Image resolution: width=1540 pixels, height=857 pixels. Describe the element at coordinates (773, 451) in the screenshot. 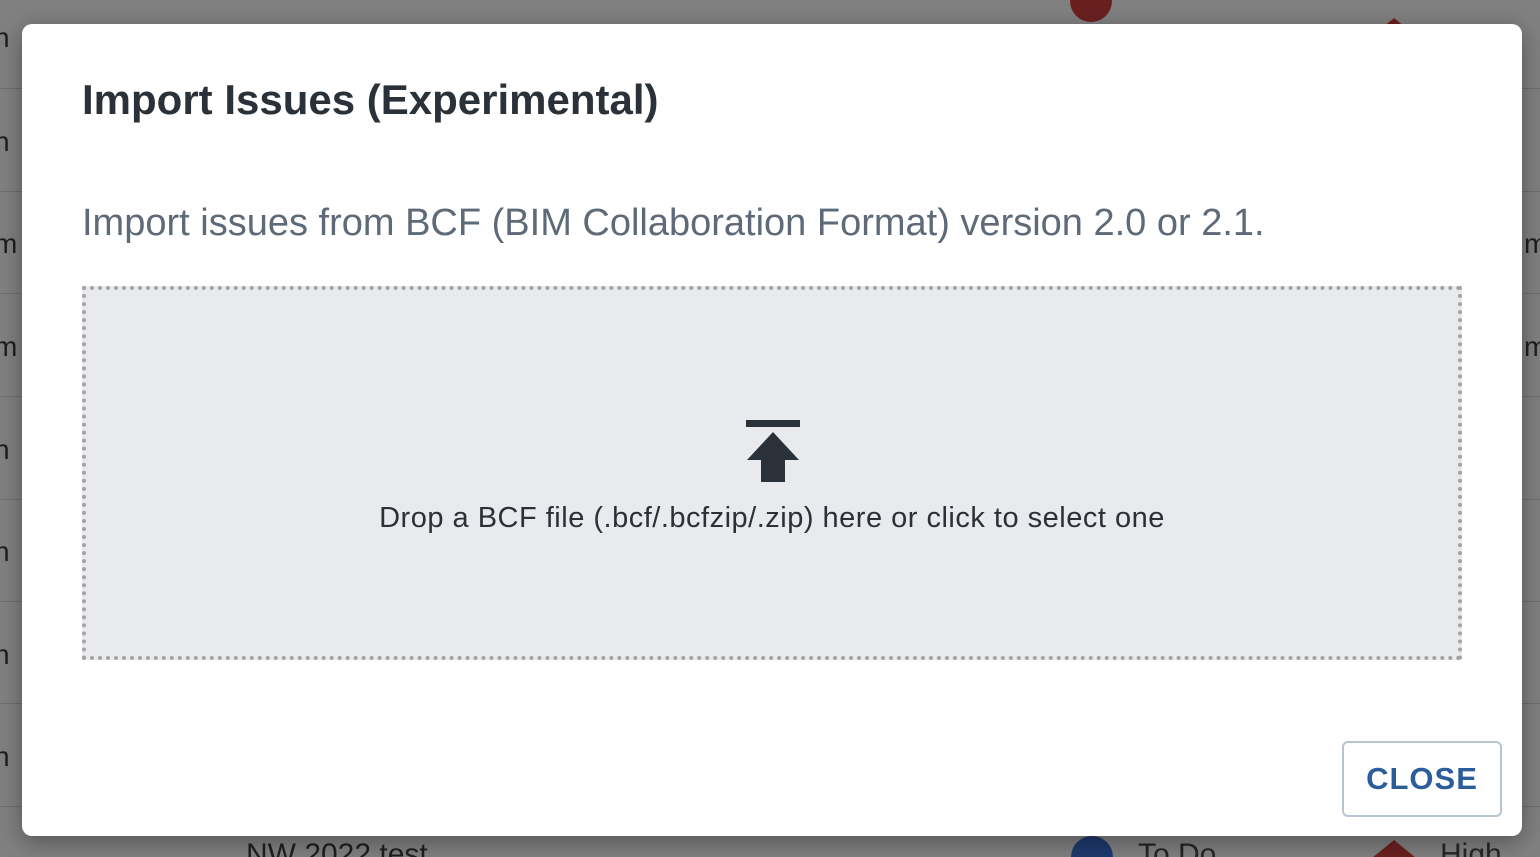

I see `upload-icon` at that location.